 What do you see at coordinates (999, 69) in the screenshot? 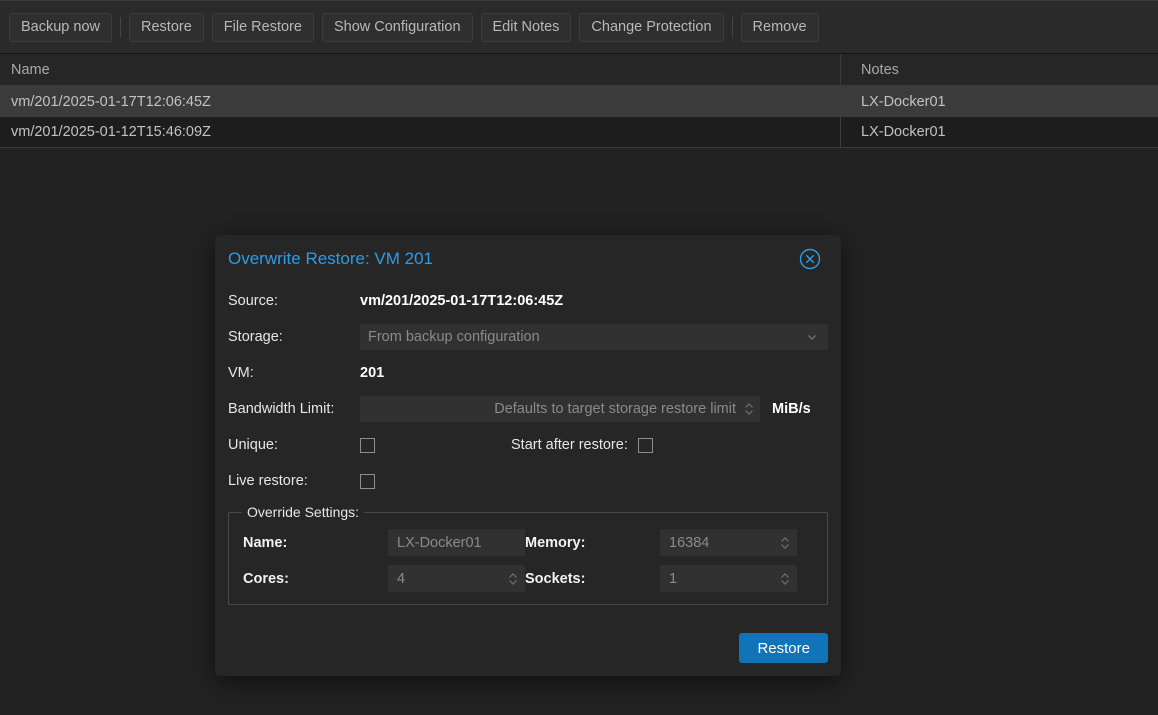
I see `column-header-notes: Notes` at bounding box center [999, 69].